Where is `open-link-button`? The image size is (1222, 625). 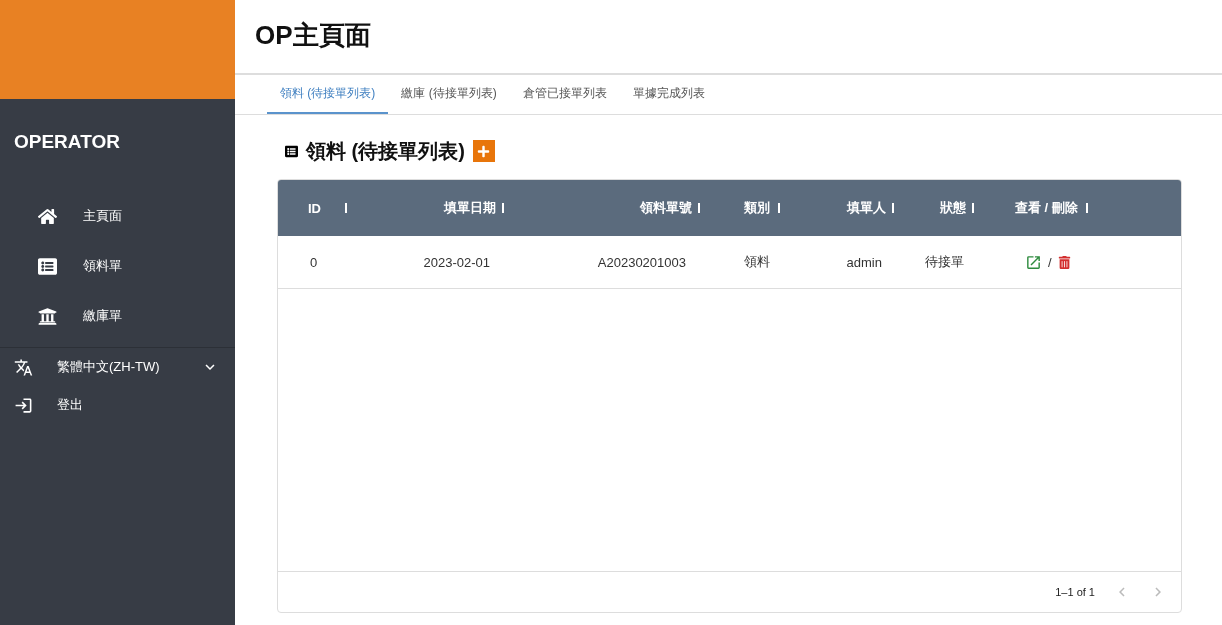
open-link-button is located at coordinates (1033, 262).